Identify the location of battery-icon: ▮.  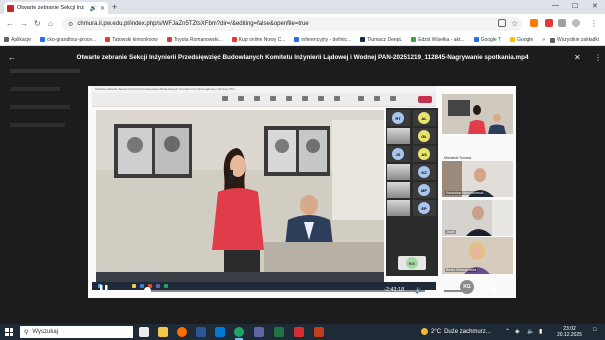
(540, 331).